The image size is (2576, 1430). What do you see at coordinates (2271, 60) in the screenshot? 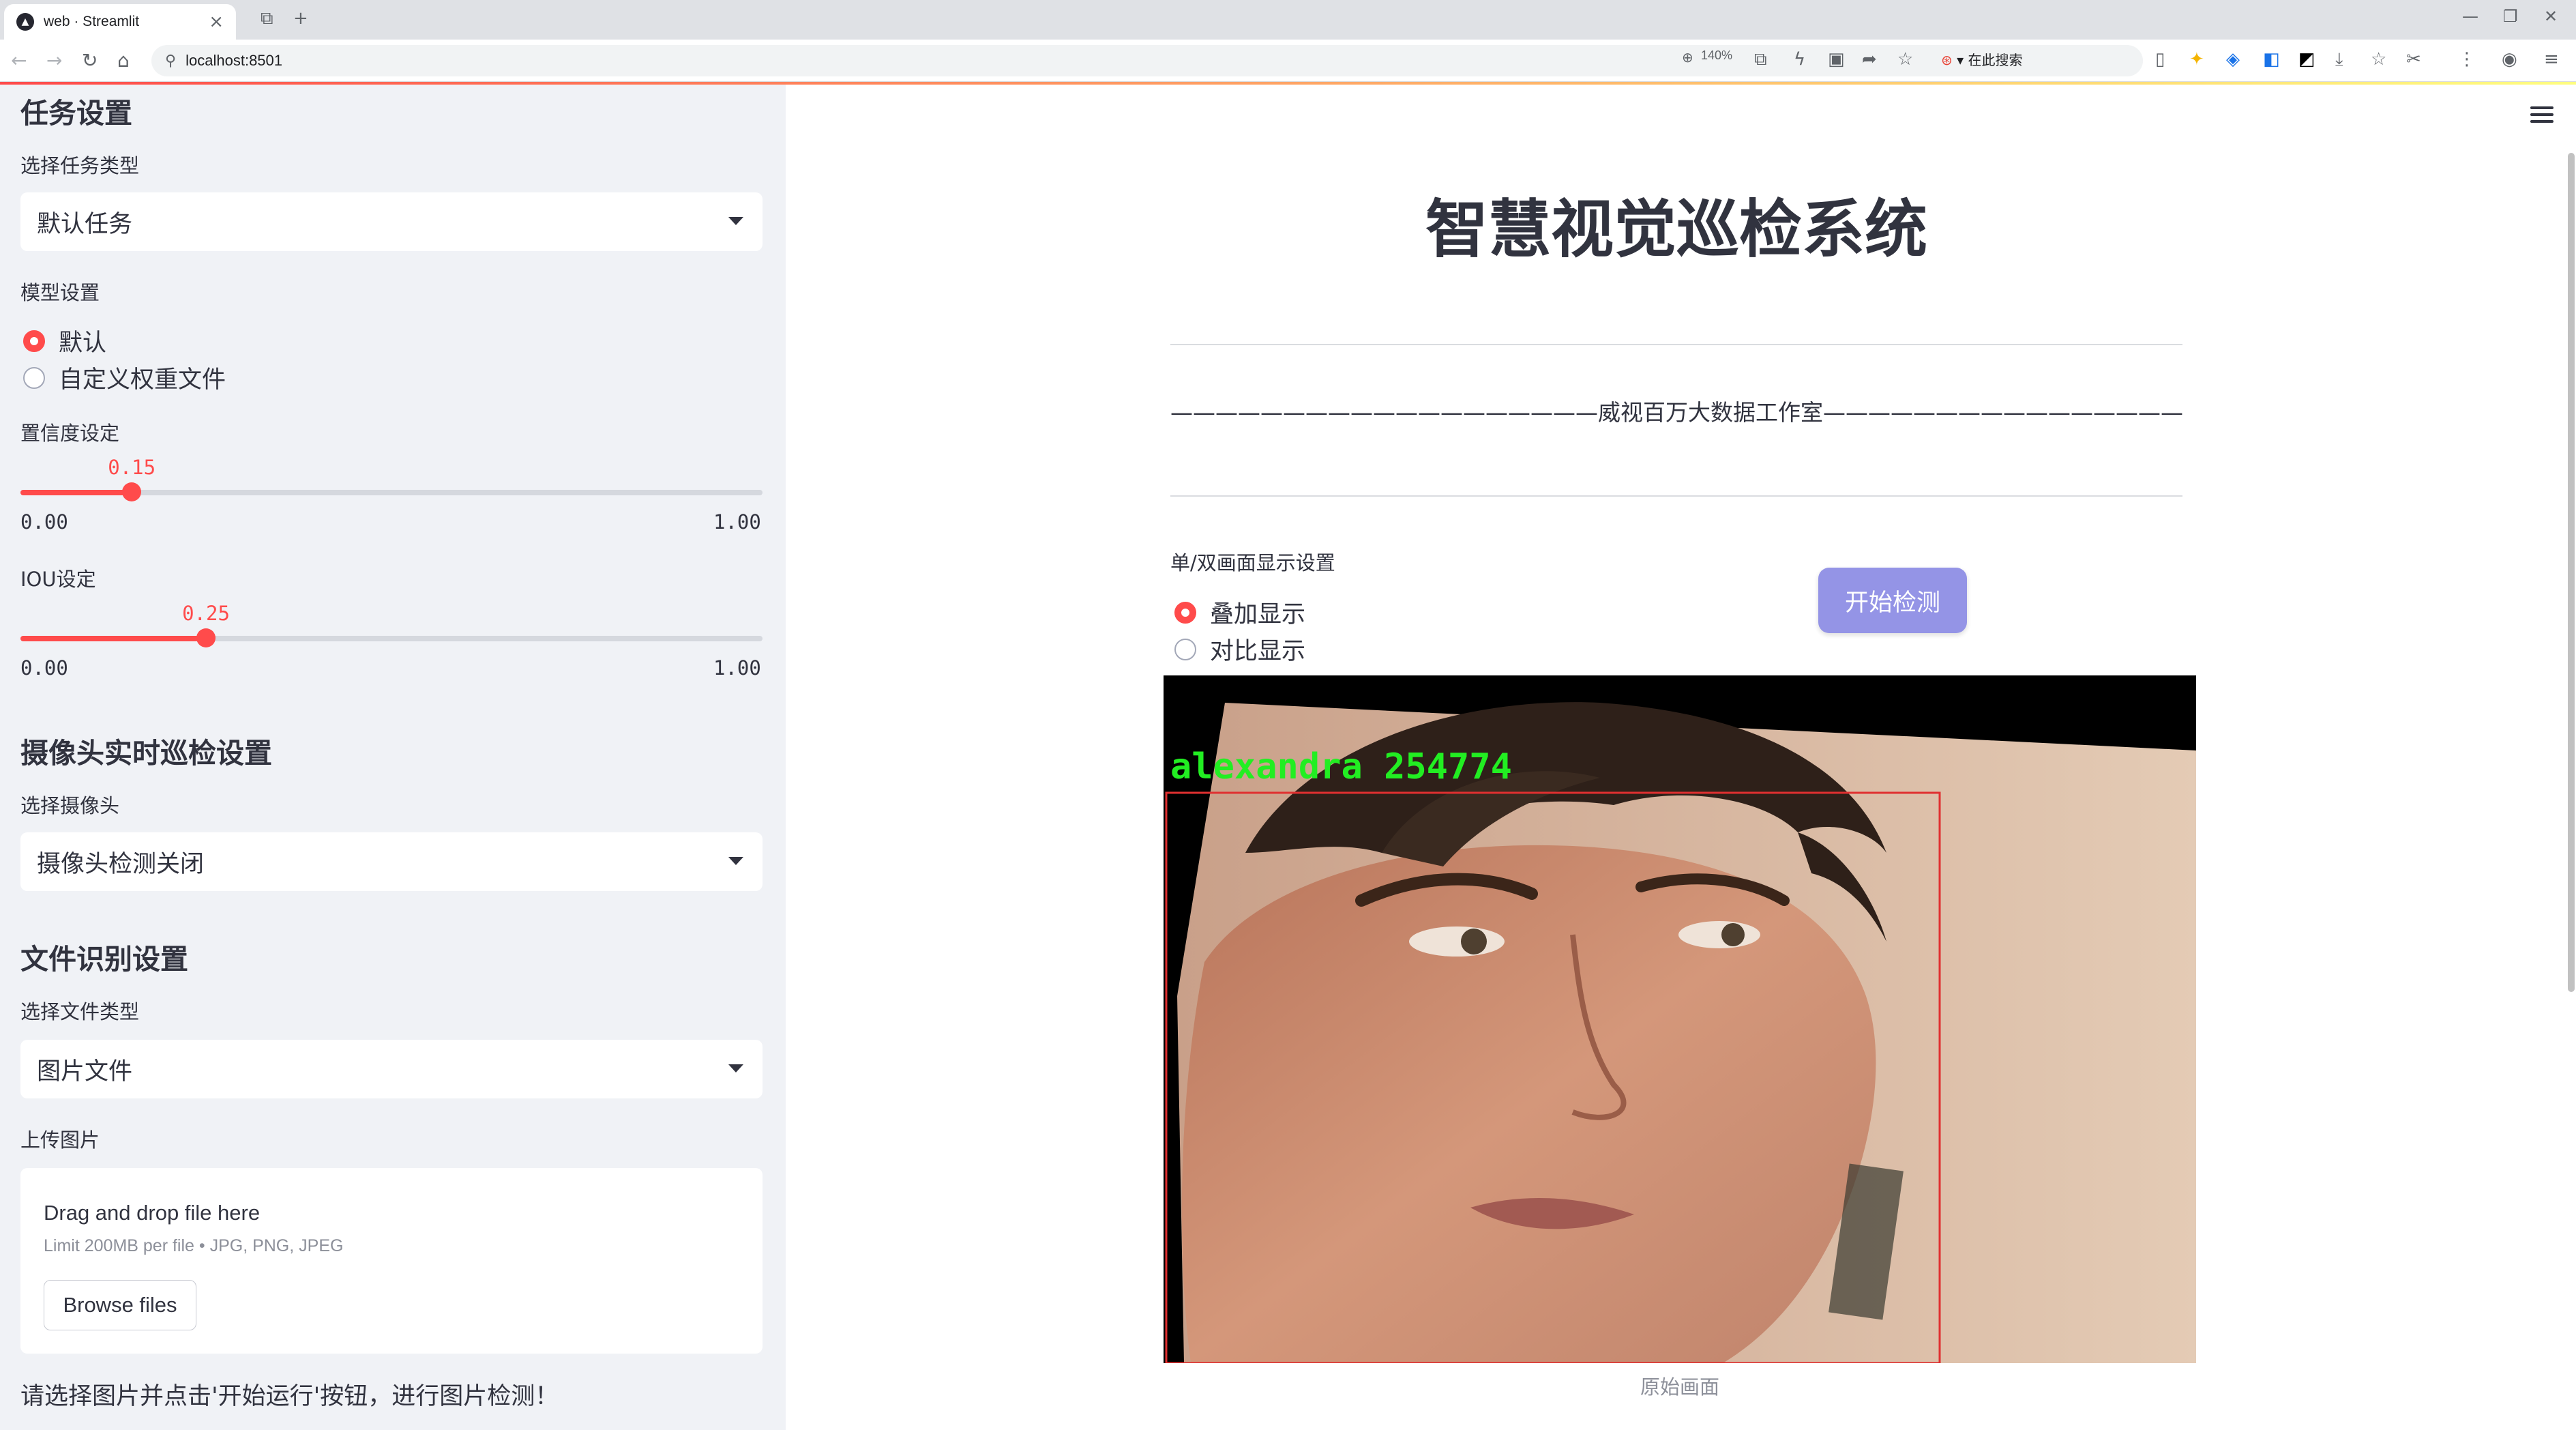
I see `extension-c-icon: ◧` at bounding box center [2271, 60].